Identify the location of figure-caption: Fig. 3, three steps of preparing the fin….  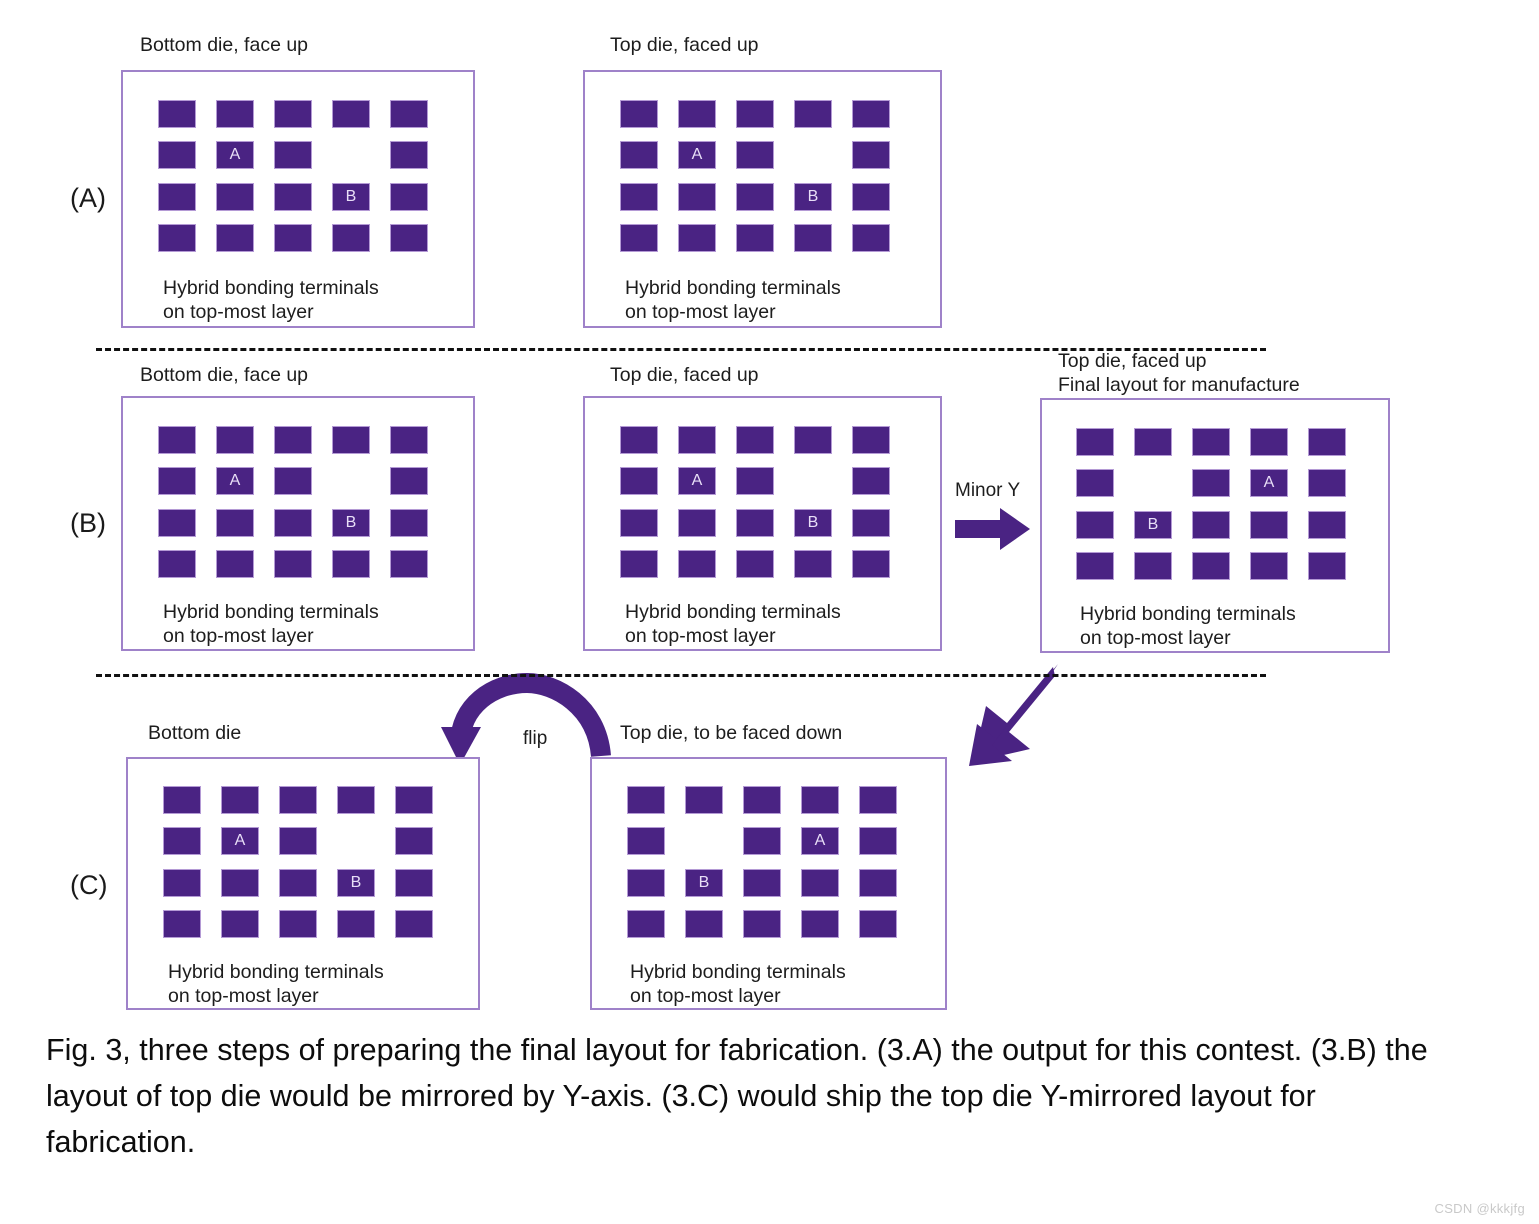
(737, 1096).